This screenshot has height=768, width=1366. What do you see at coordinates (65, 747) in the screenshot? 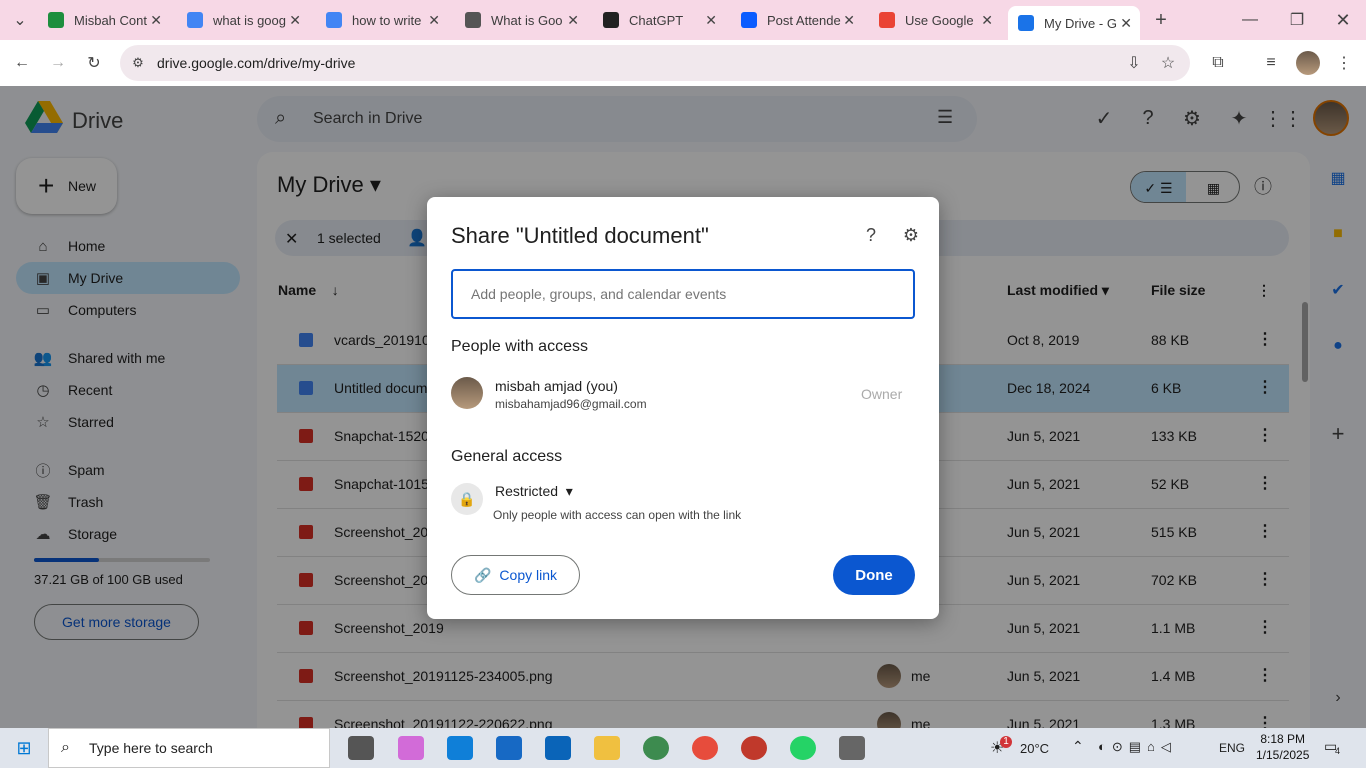
I see `search-icon: ⌕` at bounding box center [65, 747].